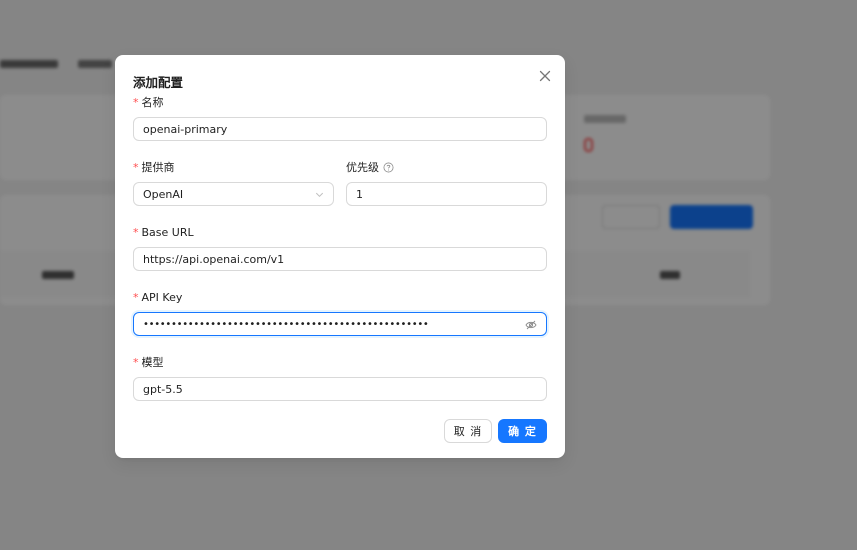  I want to click on base-url-label: * Base URL, so click(163, 232).